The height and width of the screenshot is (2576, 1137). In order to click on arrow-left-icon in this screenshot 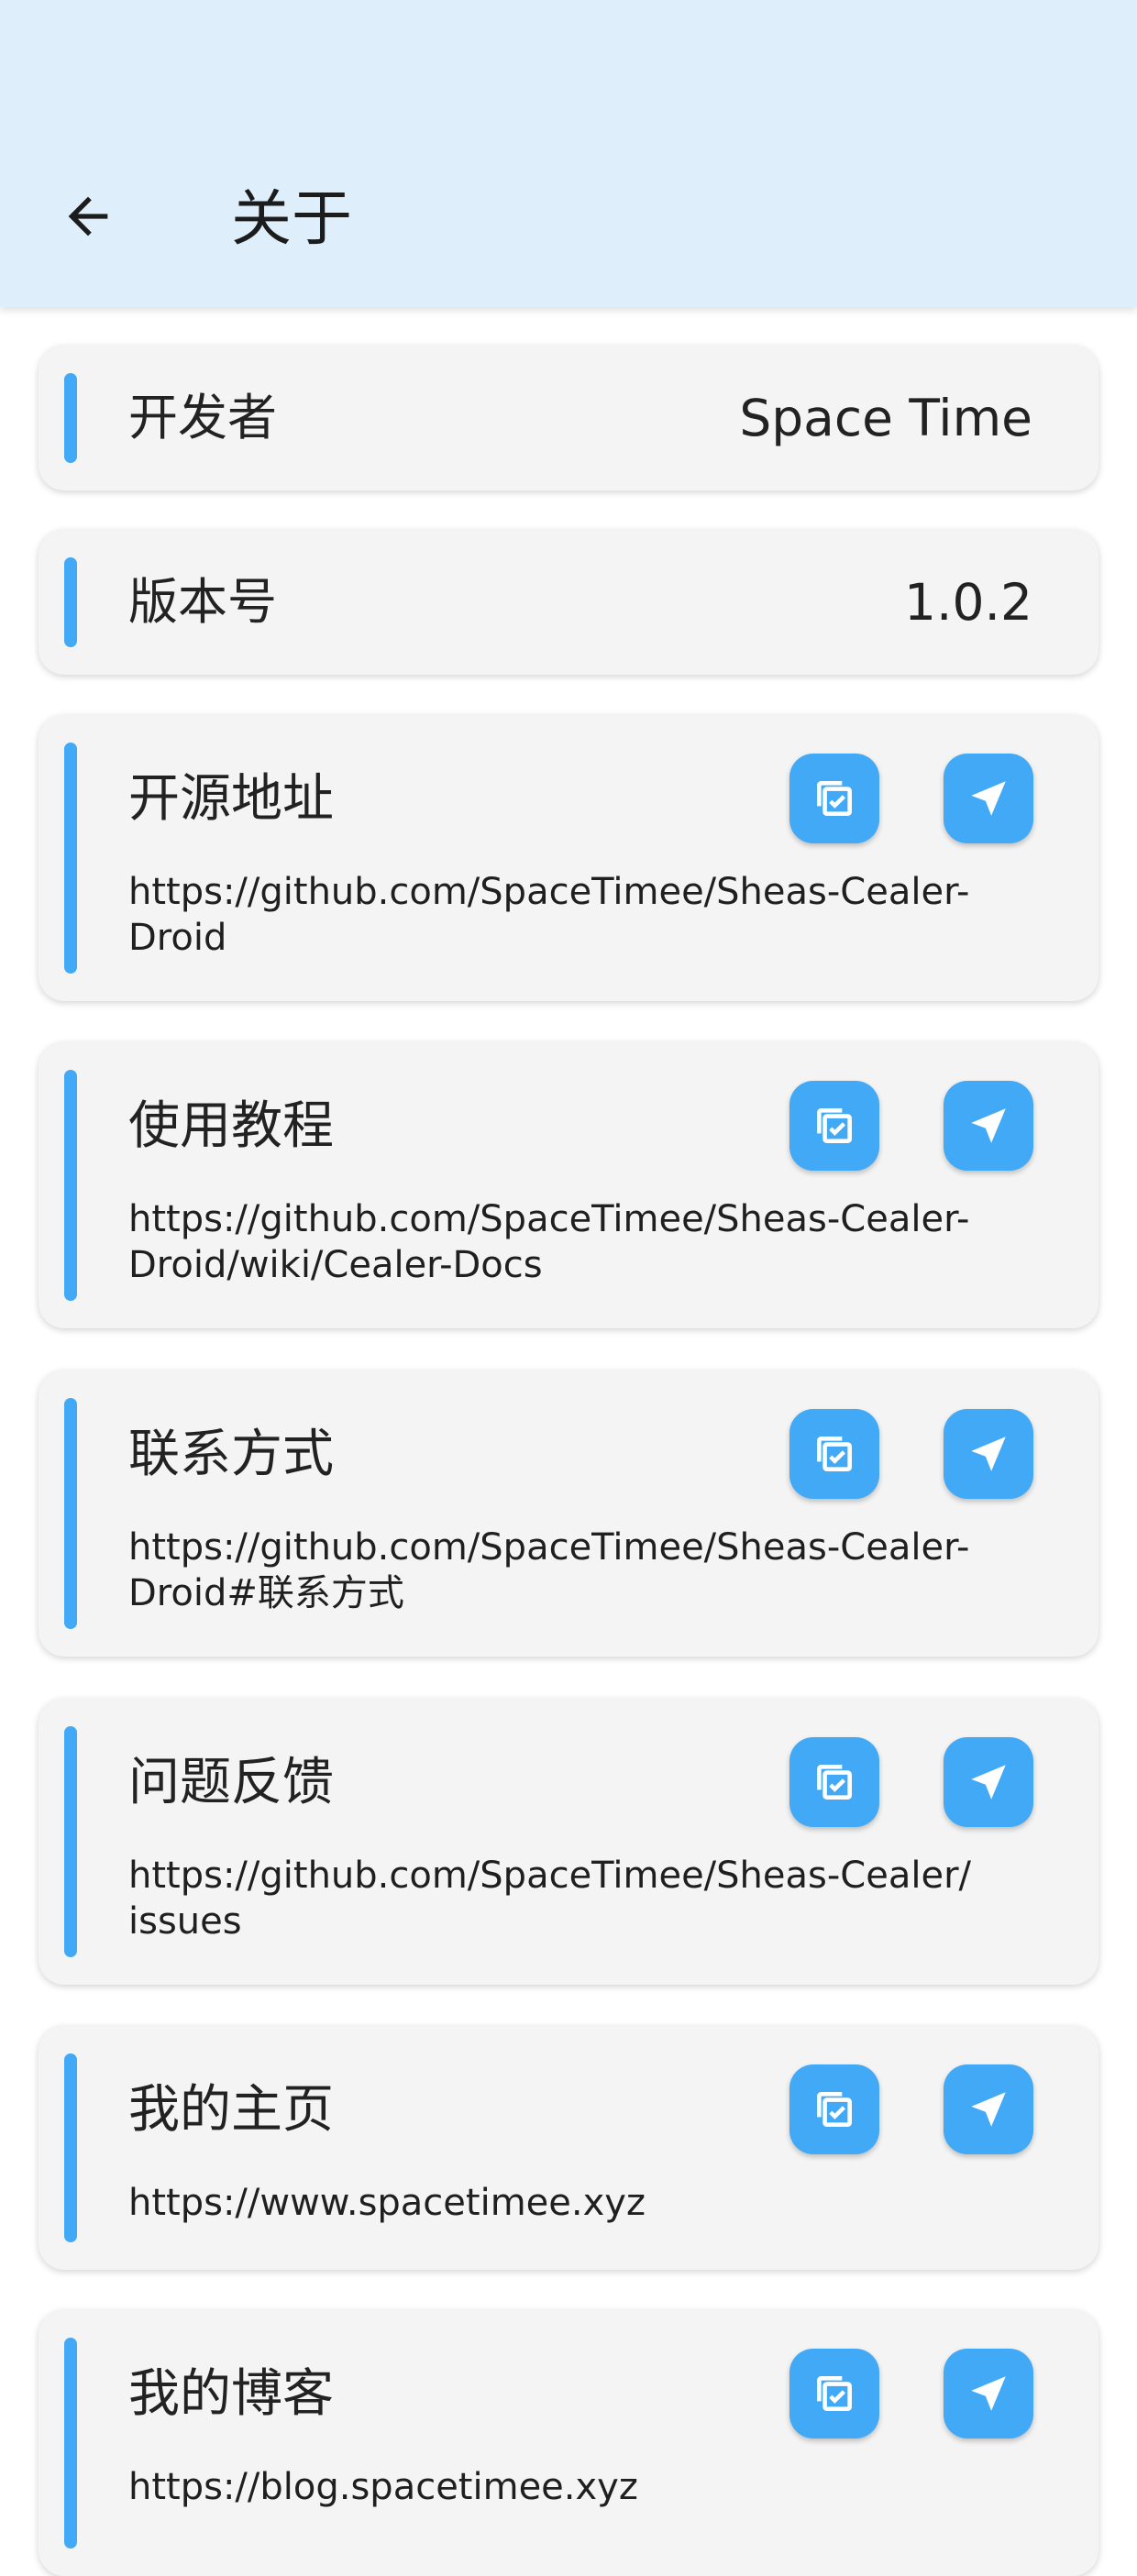, I will do `click(88, 216)`.